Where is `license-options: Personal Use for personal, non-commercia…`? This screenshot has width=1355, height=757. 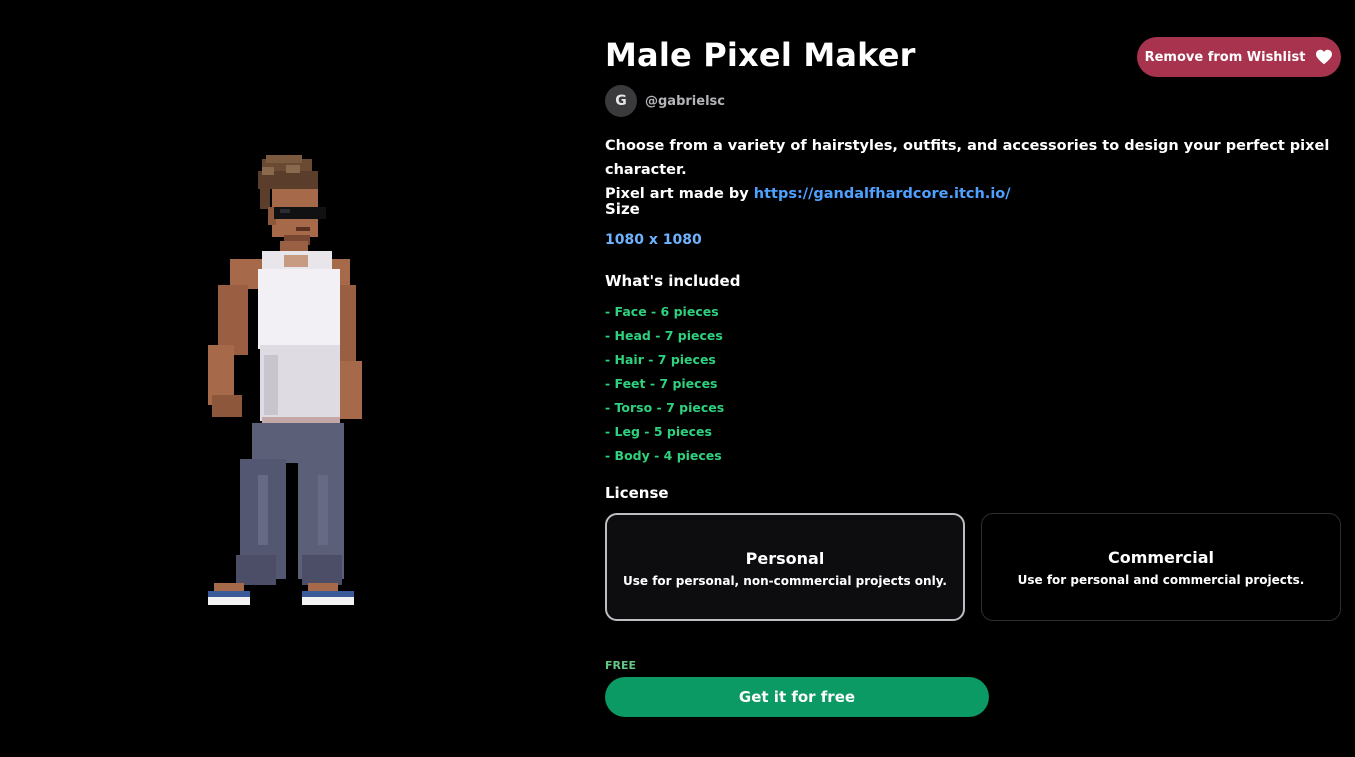
license-options: Personal Use for personal, non-commercia… is located at coordinates (973, 567).